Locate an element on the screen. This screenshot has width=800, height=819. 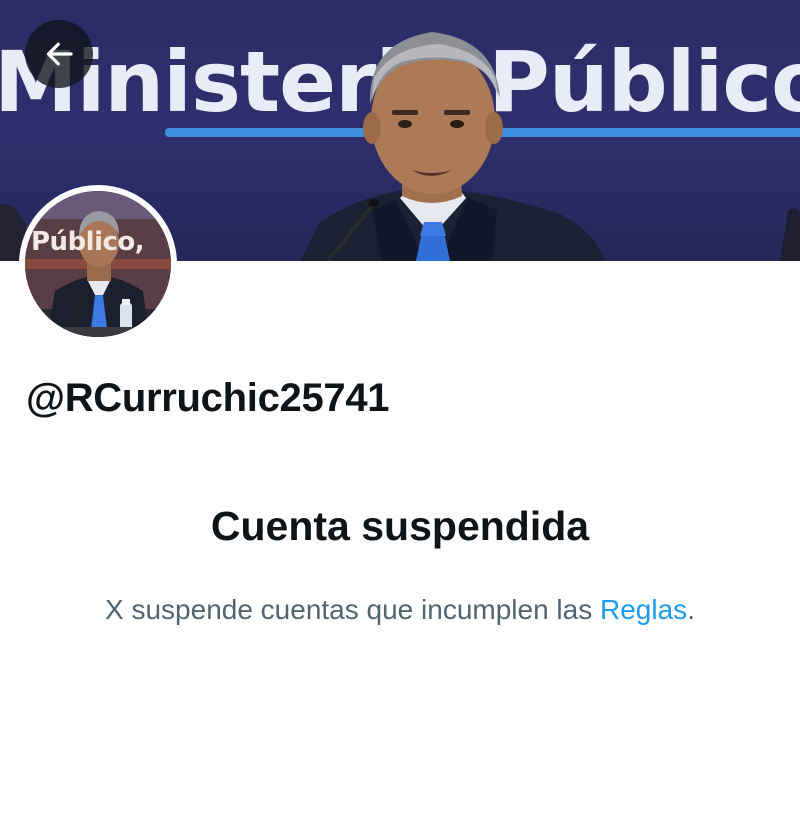
profile-handle: @RCurruchic25741 is located at coordinates (208, 398).